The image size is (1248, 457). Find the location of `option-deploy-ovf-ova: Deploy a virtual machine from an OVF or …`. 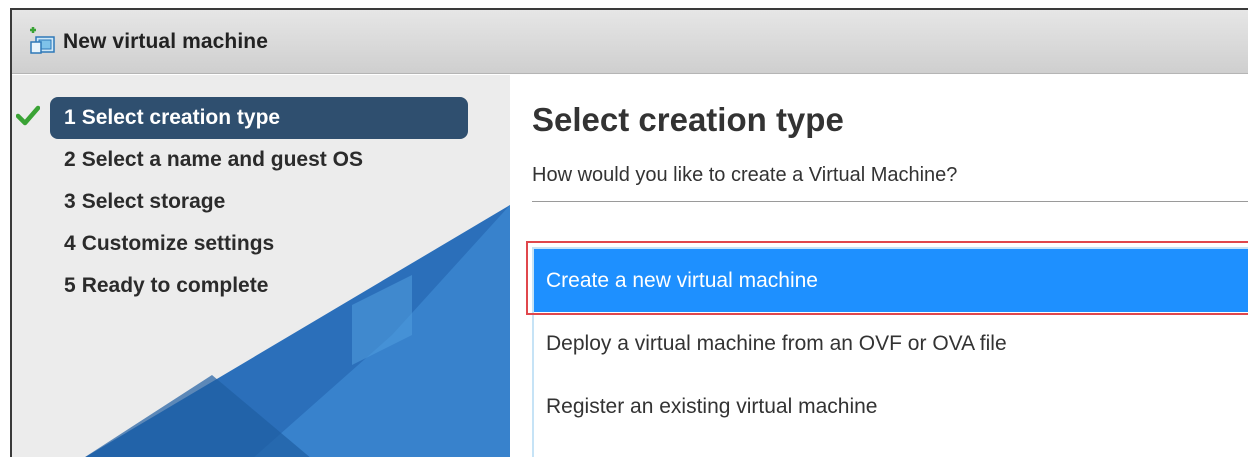

option-deploy-ovf-ova: Deploy a virtual machine from an OVF or … is located at coordinates (891, 343).